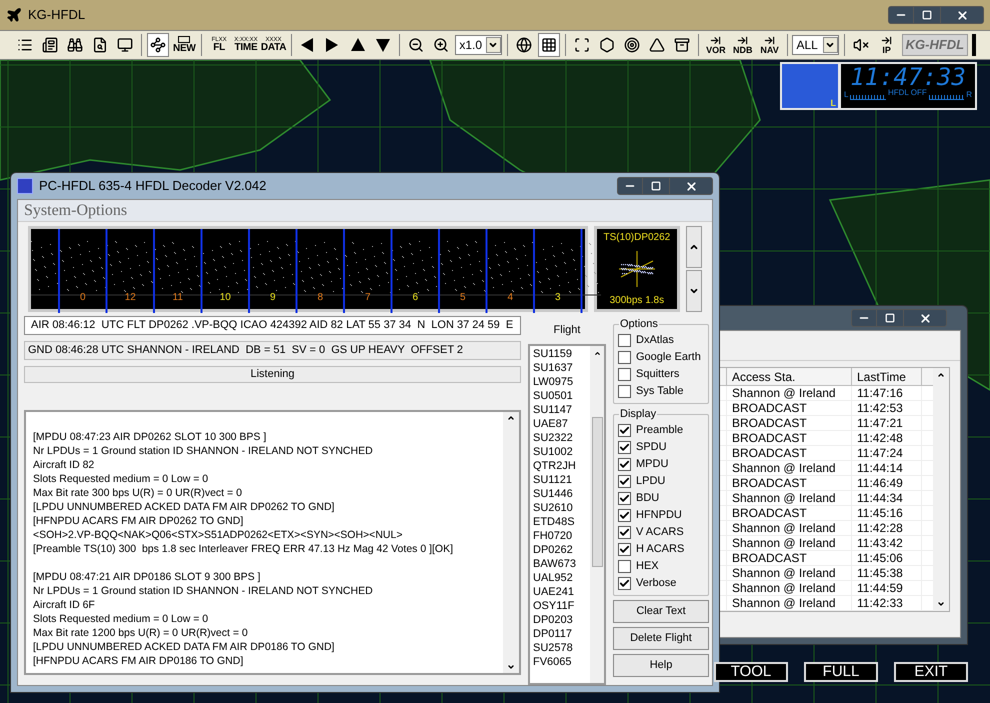  What do you see at coordinates (887, 438) in the screenshot?
I see `table-cell: 11:42:48` at bounding box center [887, 438].